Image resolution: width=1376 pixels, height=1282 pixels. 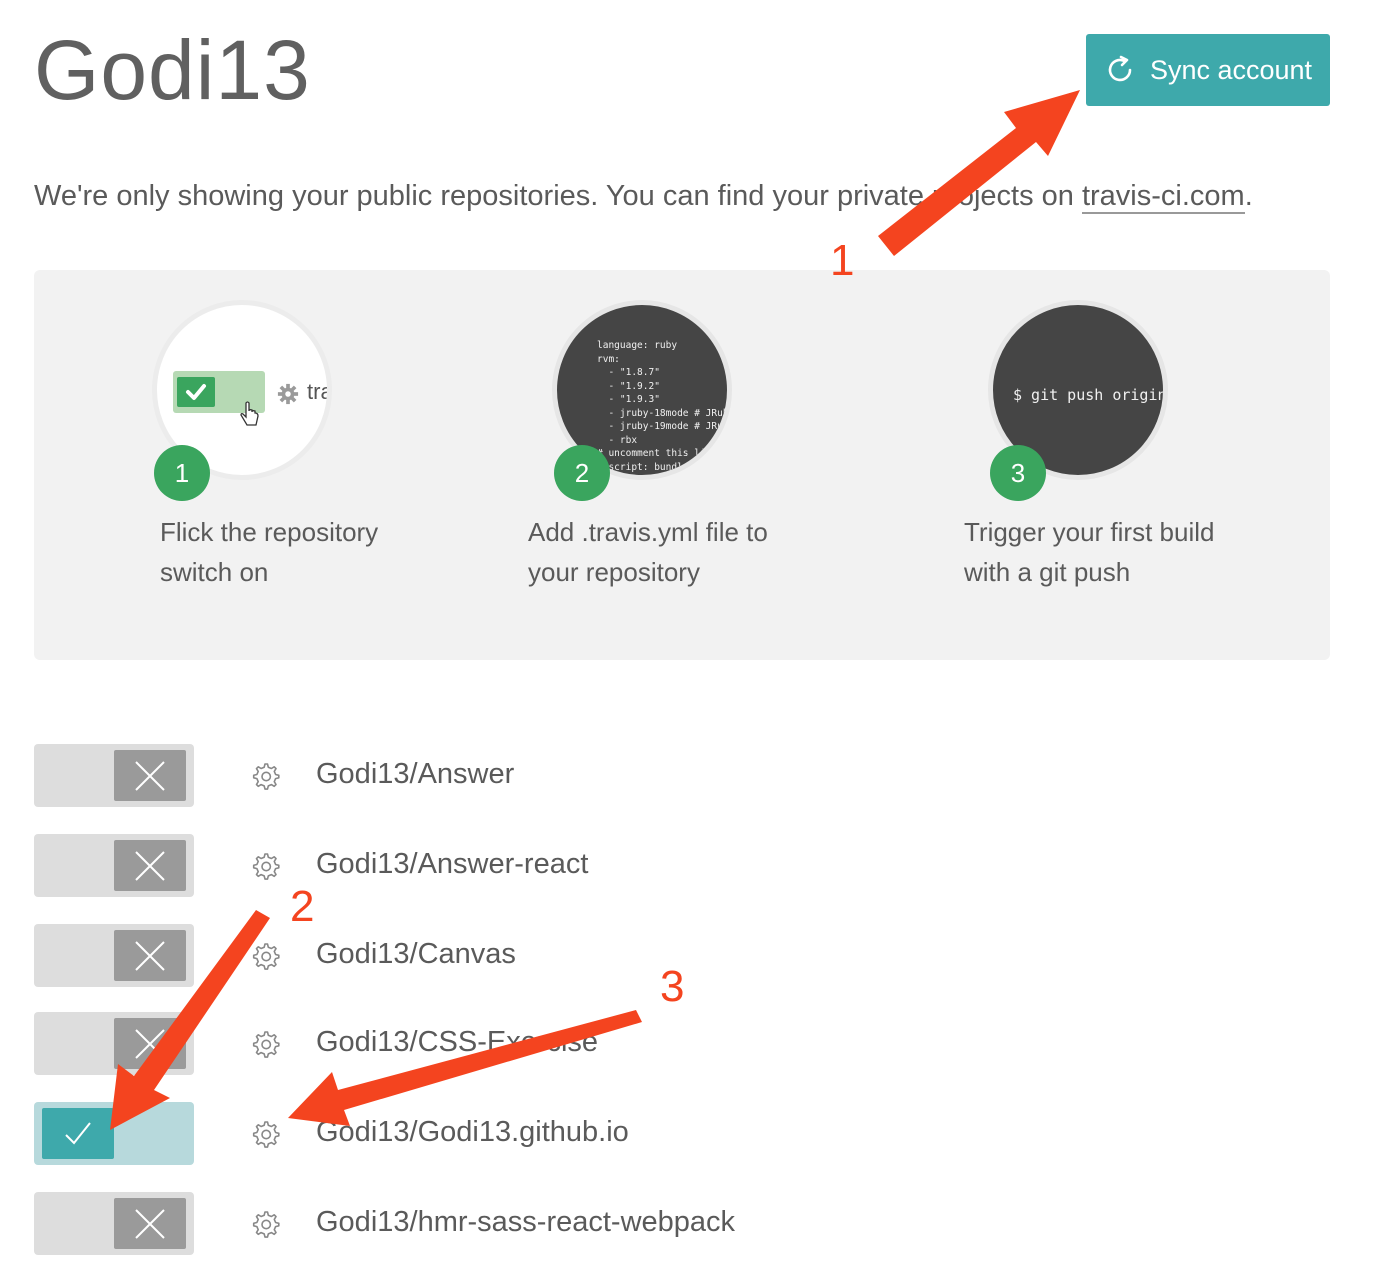 I want to click on repo-toggle-canvas, so click(x=114, y=955).